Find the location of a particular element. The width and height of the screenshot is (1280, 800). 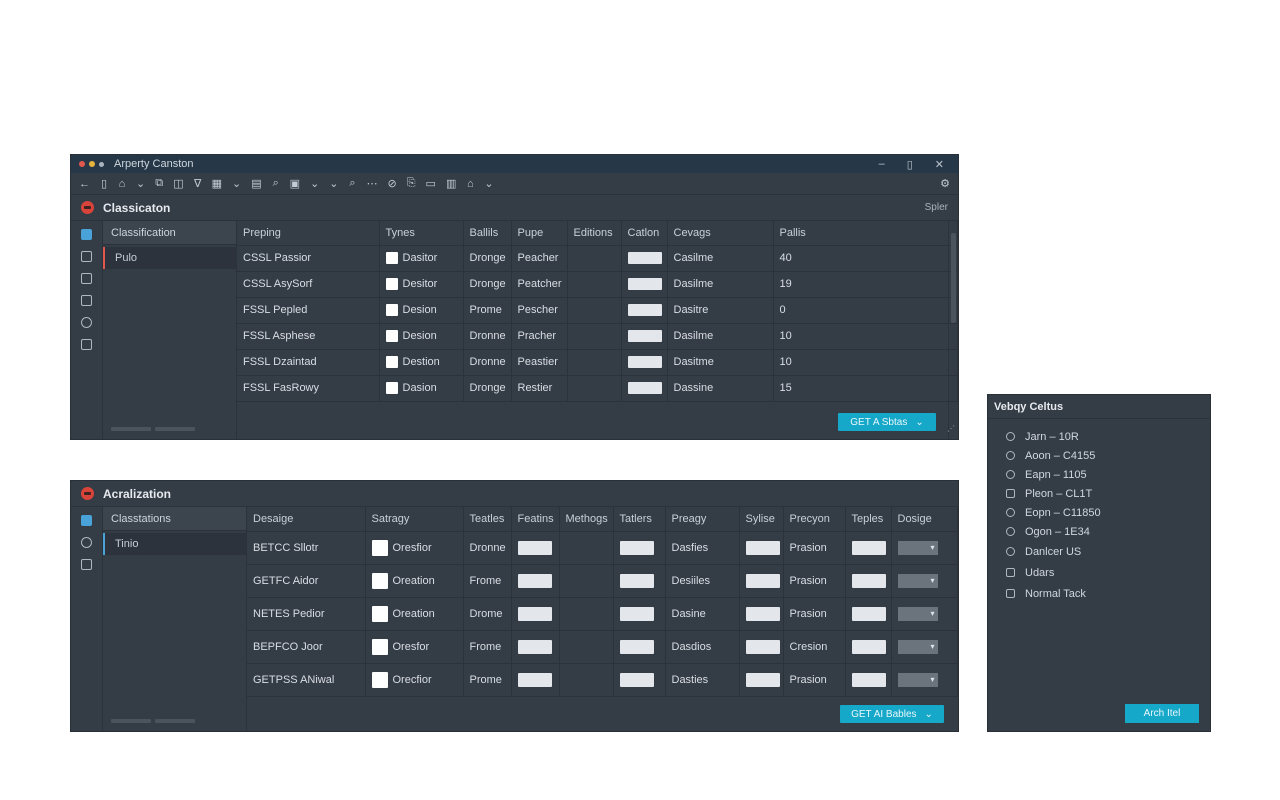

panel-list-item: Eopn – C11850 is located at coordinates (1108, 512).